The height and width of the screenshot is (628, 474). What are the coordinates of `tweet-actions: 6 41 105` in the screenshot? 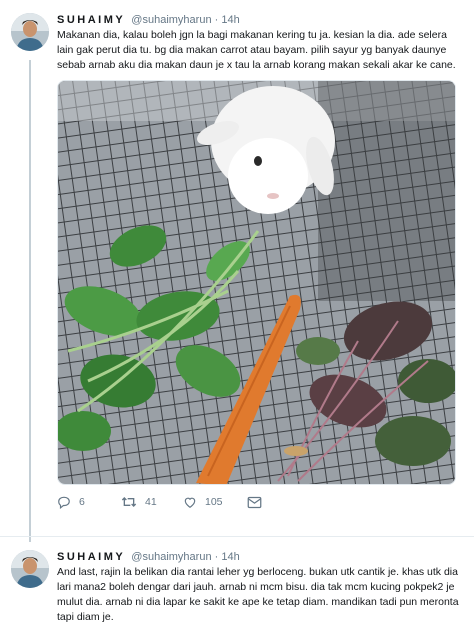 It's located at (258, 502).